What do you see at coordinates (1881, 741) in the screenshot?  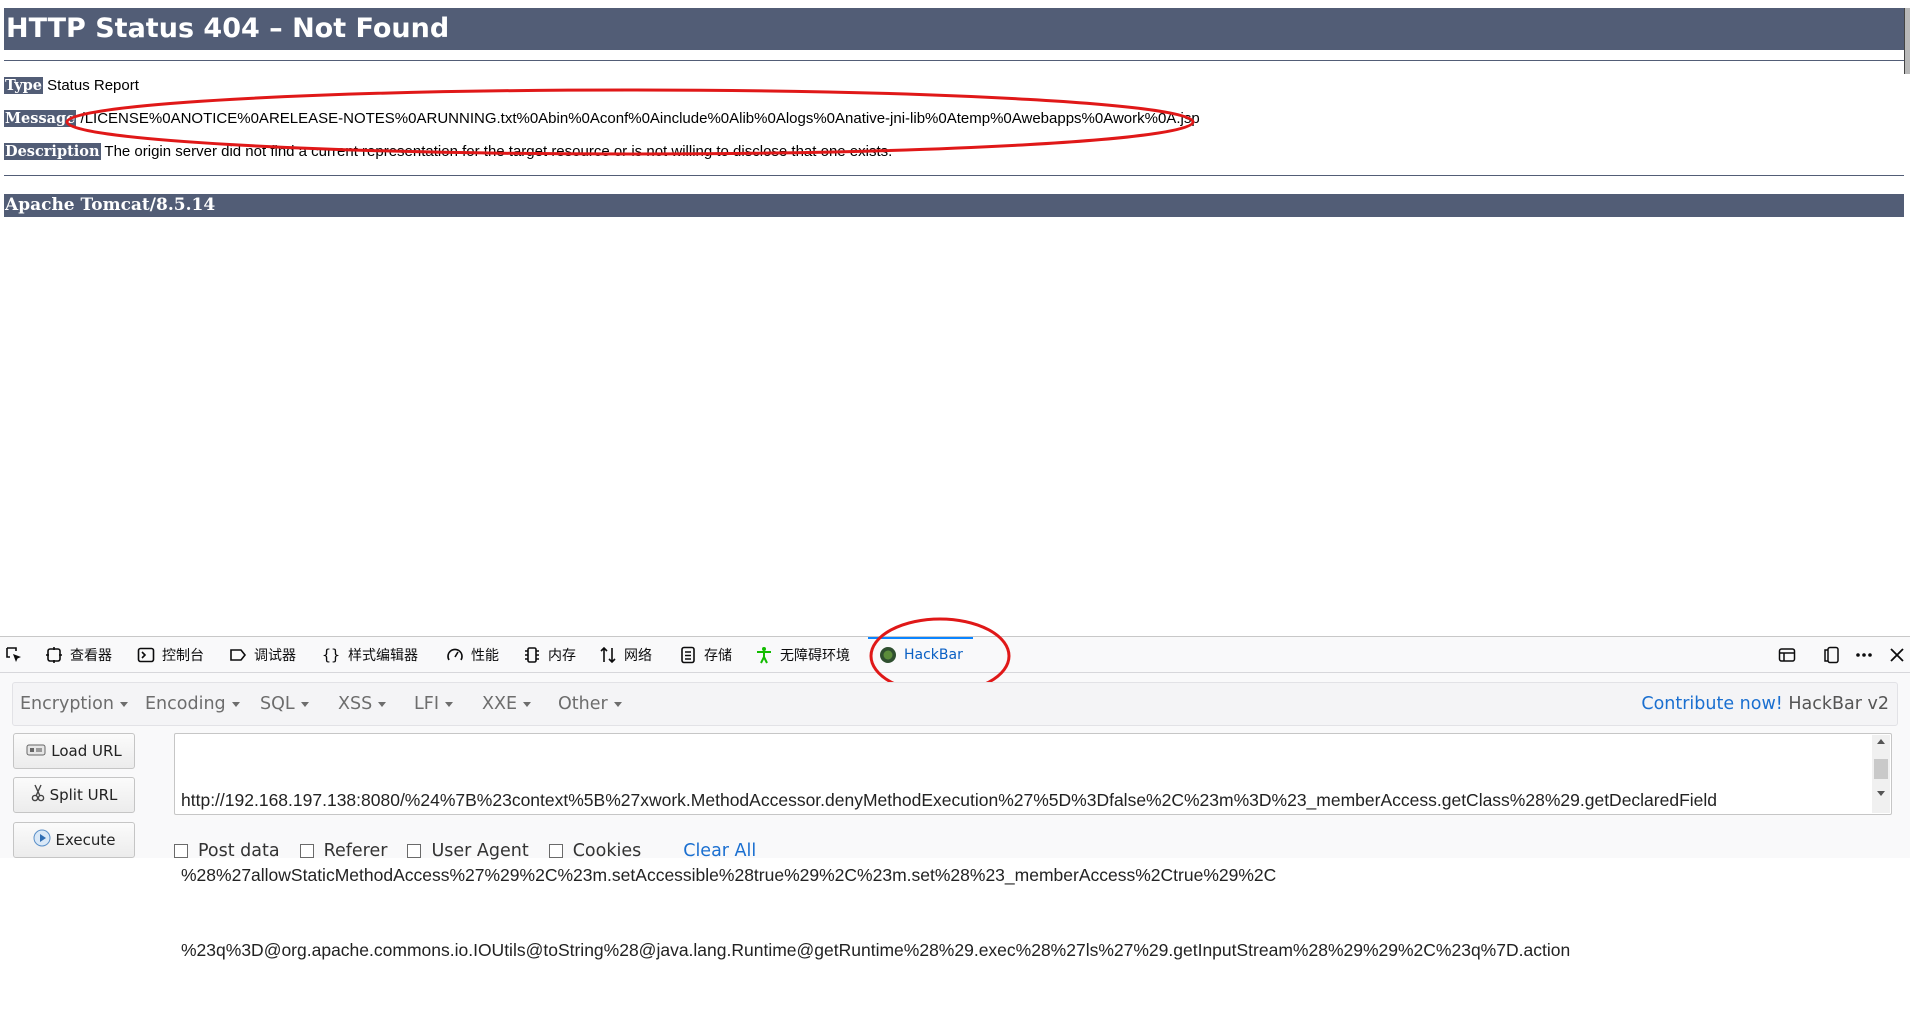 I see `scroll-up-icon` at bounding box center [1881, 741].